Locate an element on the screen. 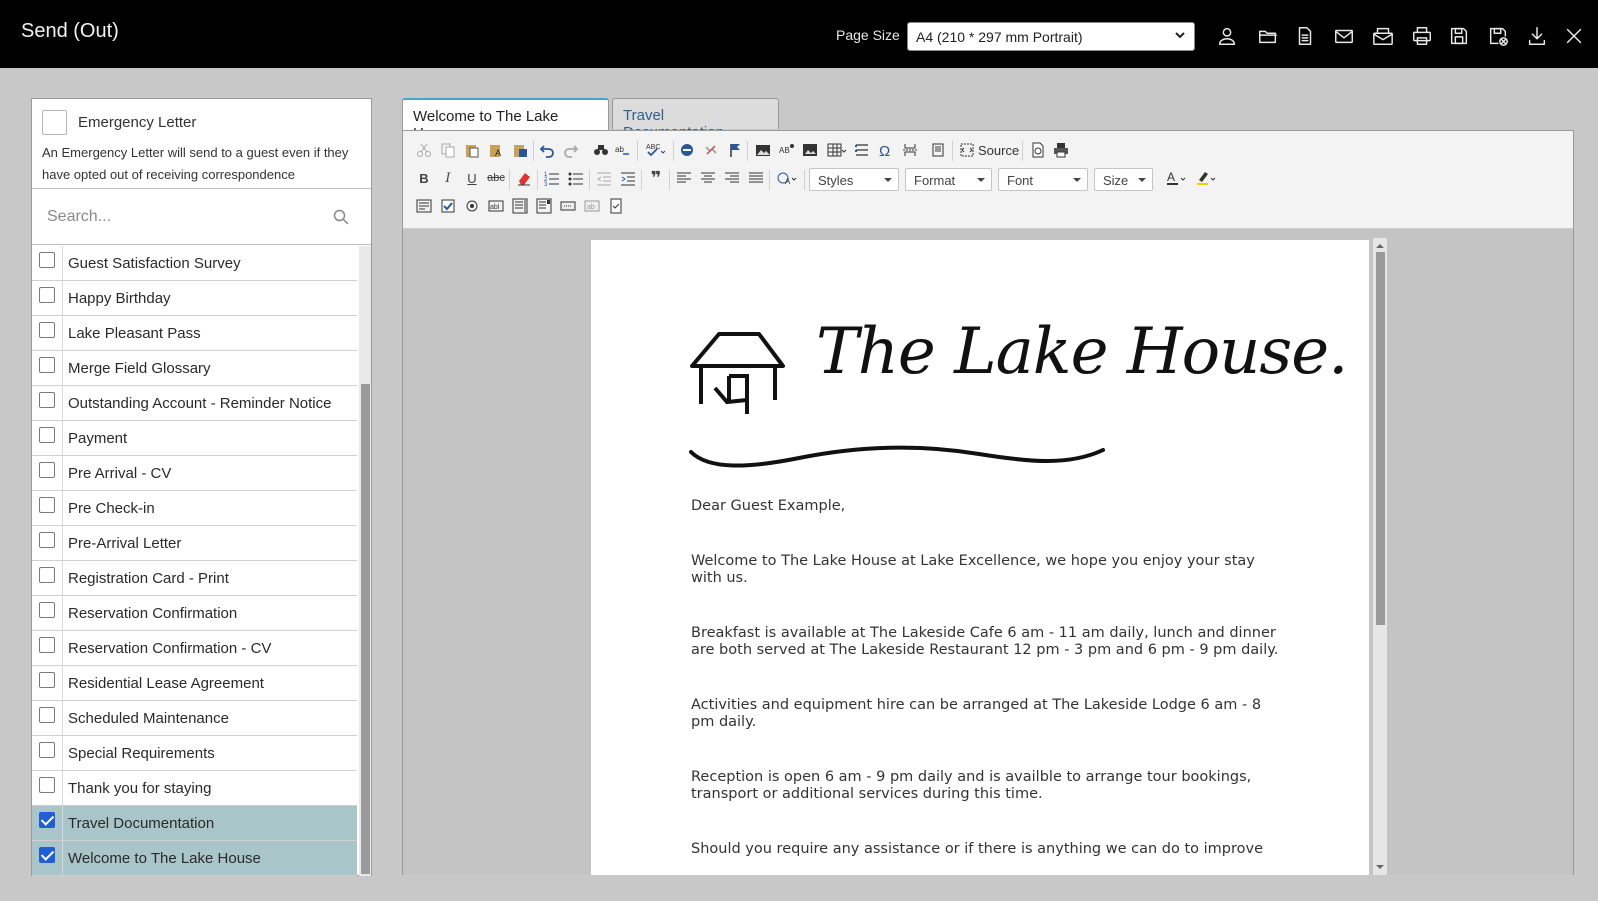  hidden-field-icon is located at coordinates (616, 206).